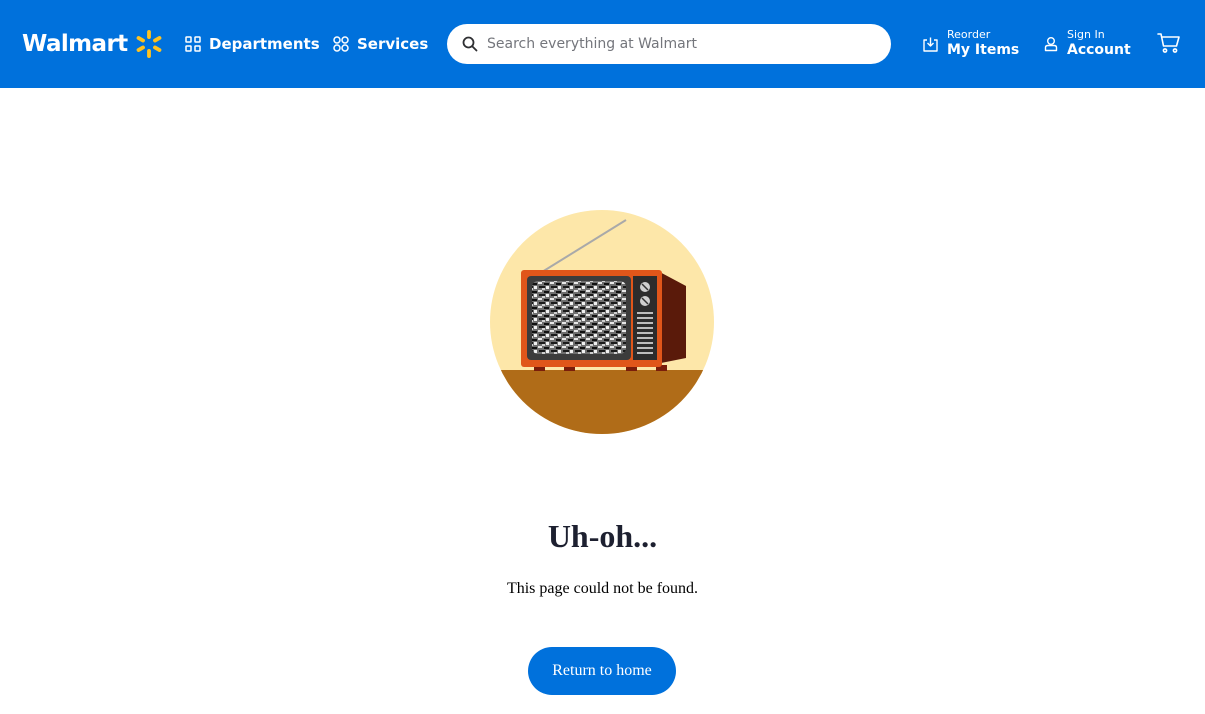 This screenshot has width=1205, height=714. Describe the element at coordinates (264, 44) in the screenshot. I see `departments-label: Departments` at that location.